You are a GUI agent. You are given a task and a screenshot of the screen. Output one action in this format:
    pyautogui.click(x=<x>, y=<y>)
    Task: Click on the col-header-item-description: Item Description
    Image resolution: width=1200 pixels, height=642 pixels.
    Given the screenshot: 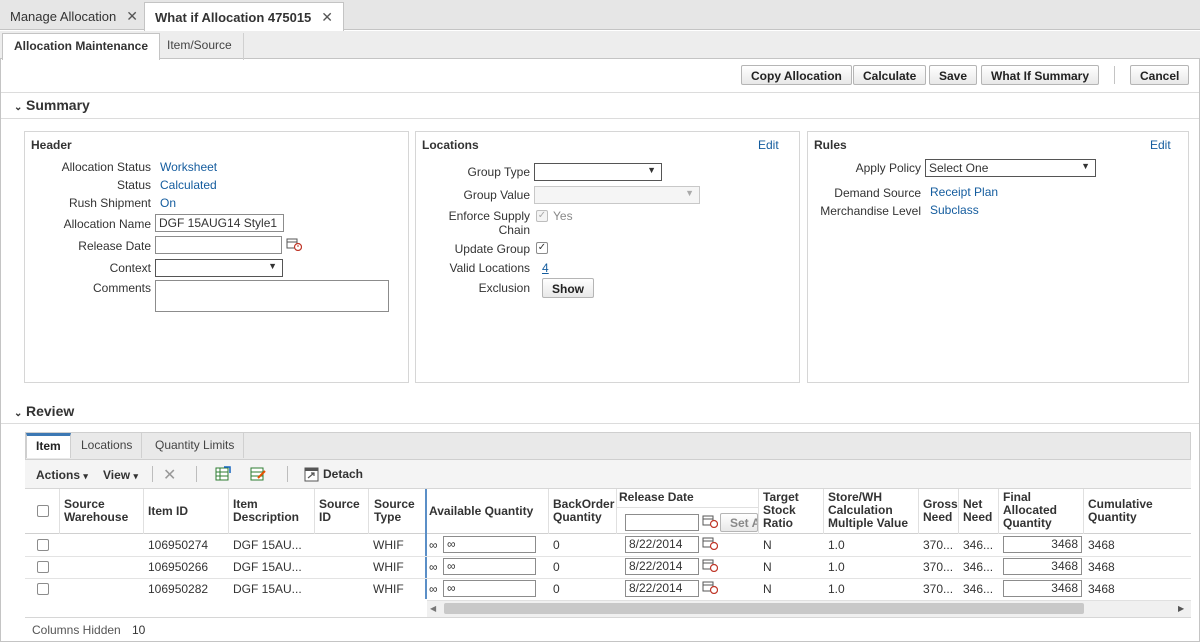 What is the action you would take?
    pyautogui.click(x=266, y=511)
    